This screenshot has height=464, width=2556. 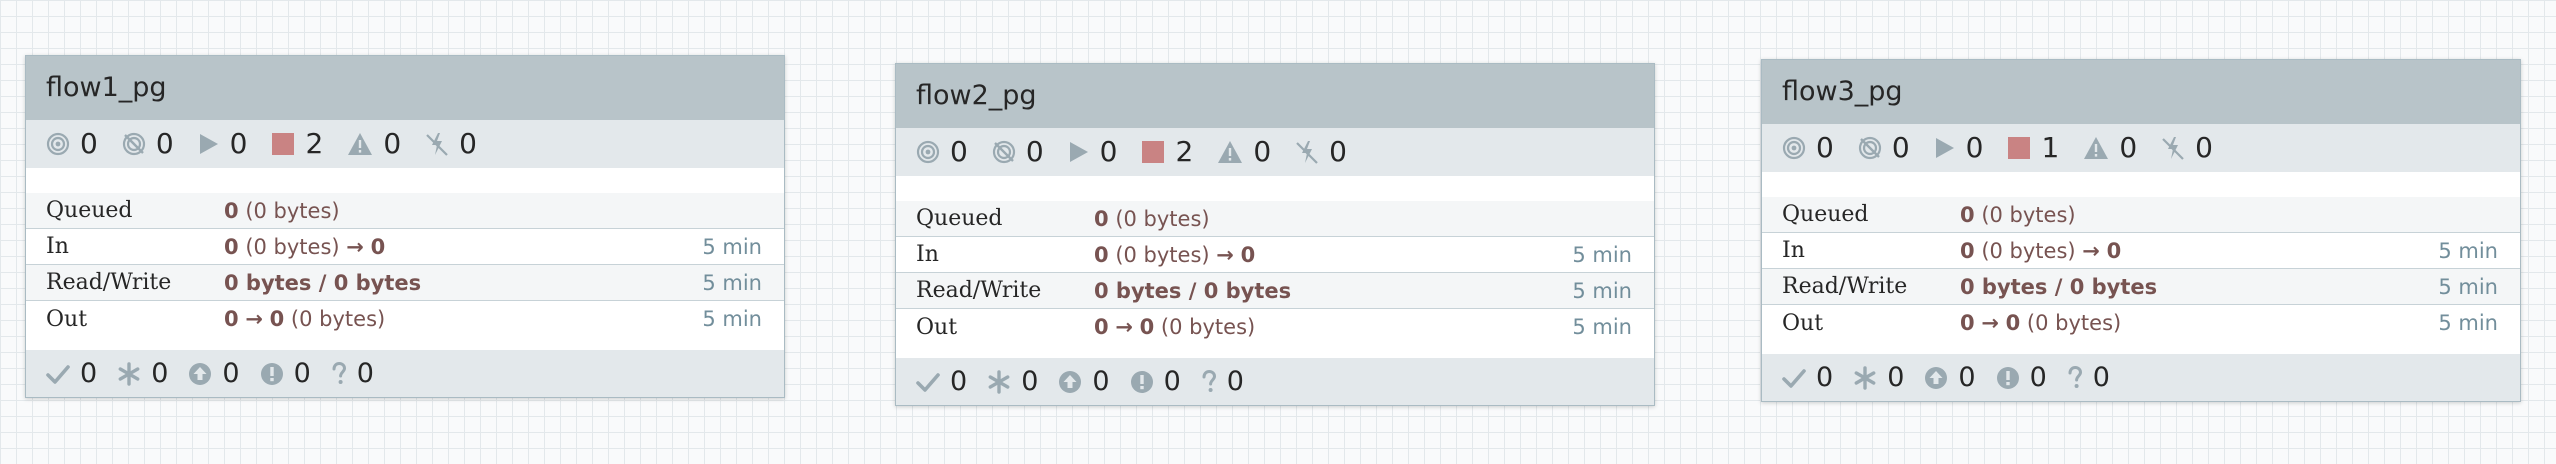 What do you see at coordinates (468, 143) in the screenshot?
I see `disabled-count: 0` at bounding box center [468, 143].